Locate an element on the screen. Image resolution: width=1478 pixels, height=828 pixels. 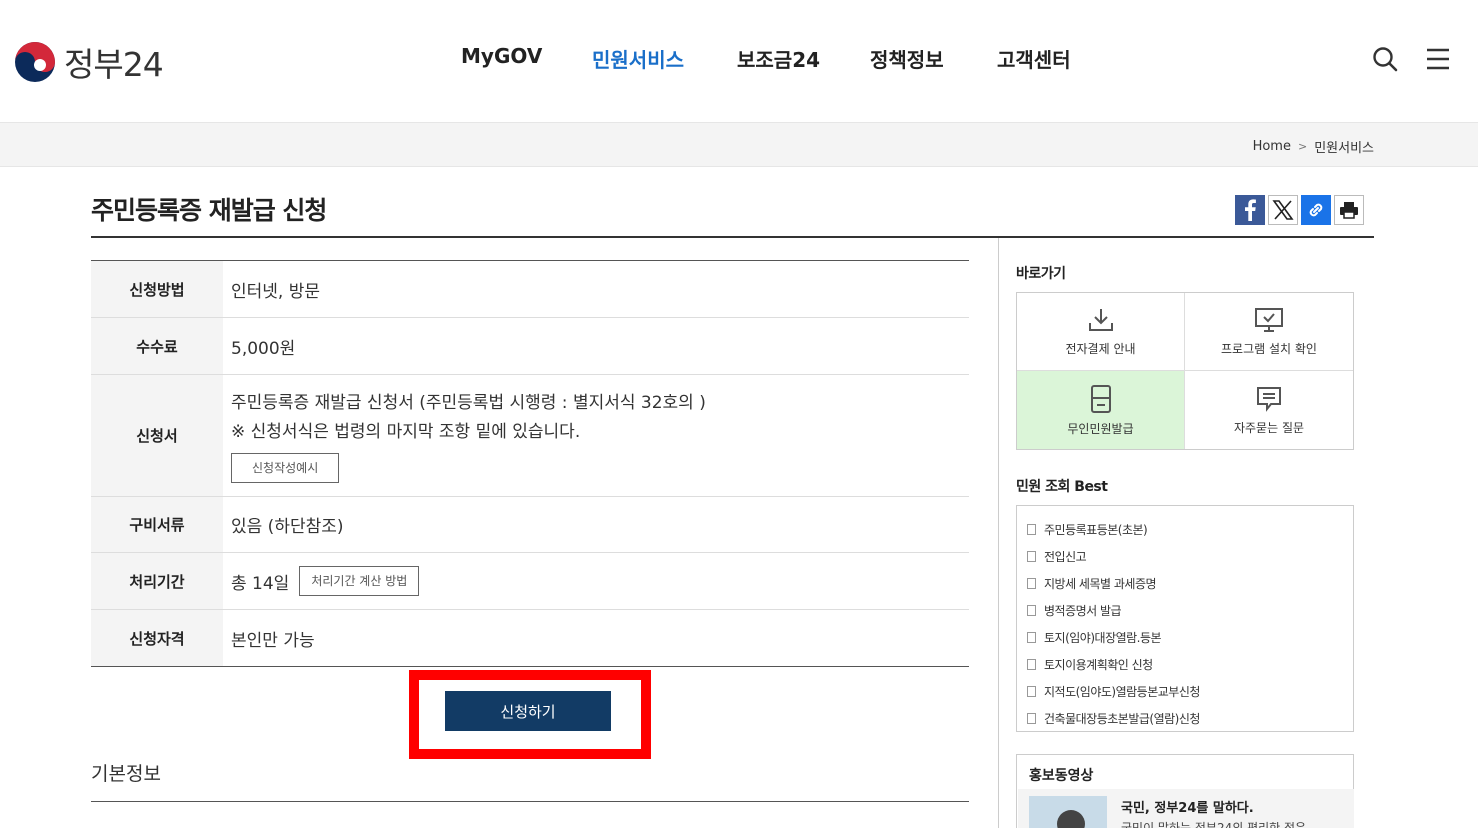
nav-mygov: MyGOV is located at coordinates (501, 56).